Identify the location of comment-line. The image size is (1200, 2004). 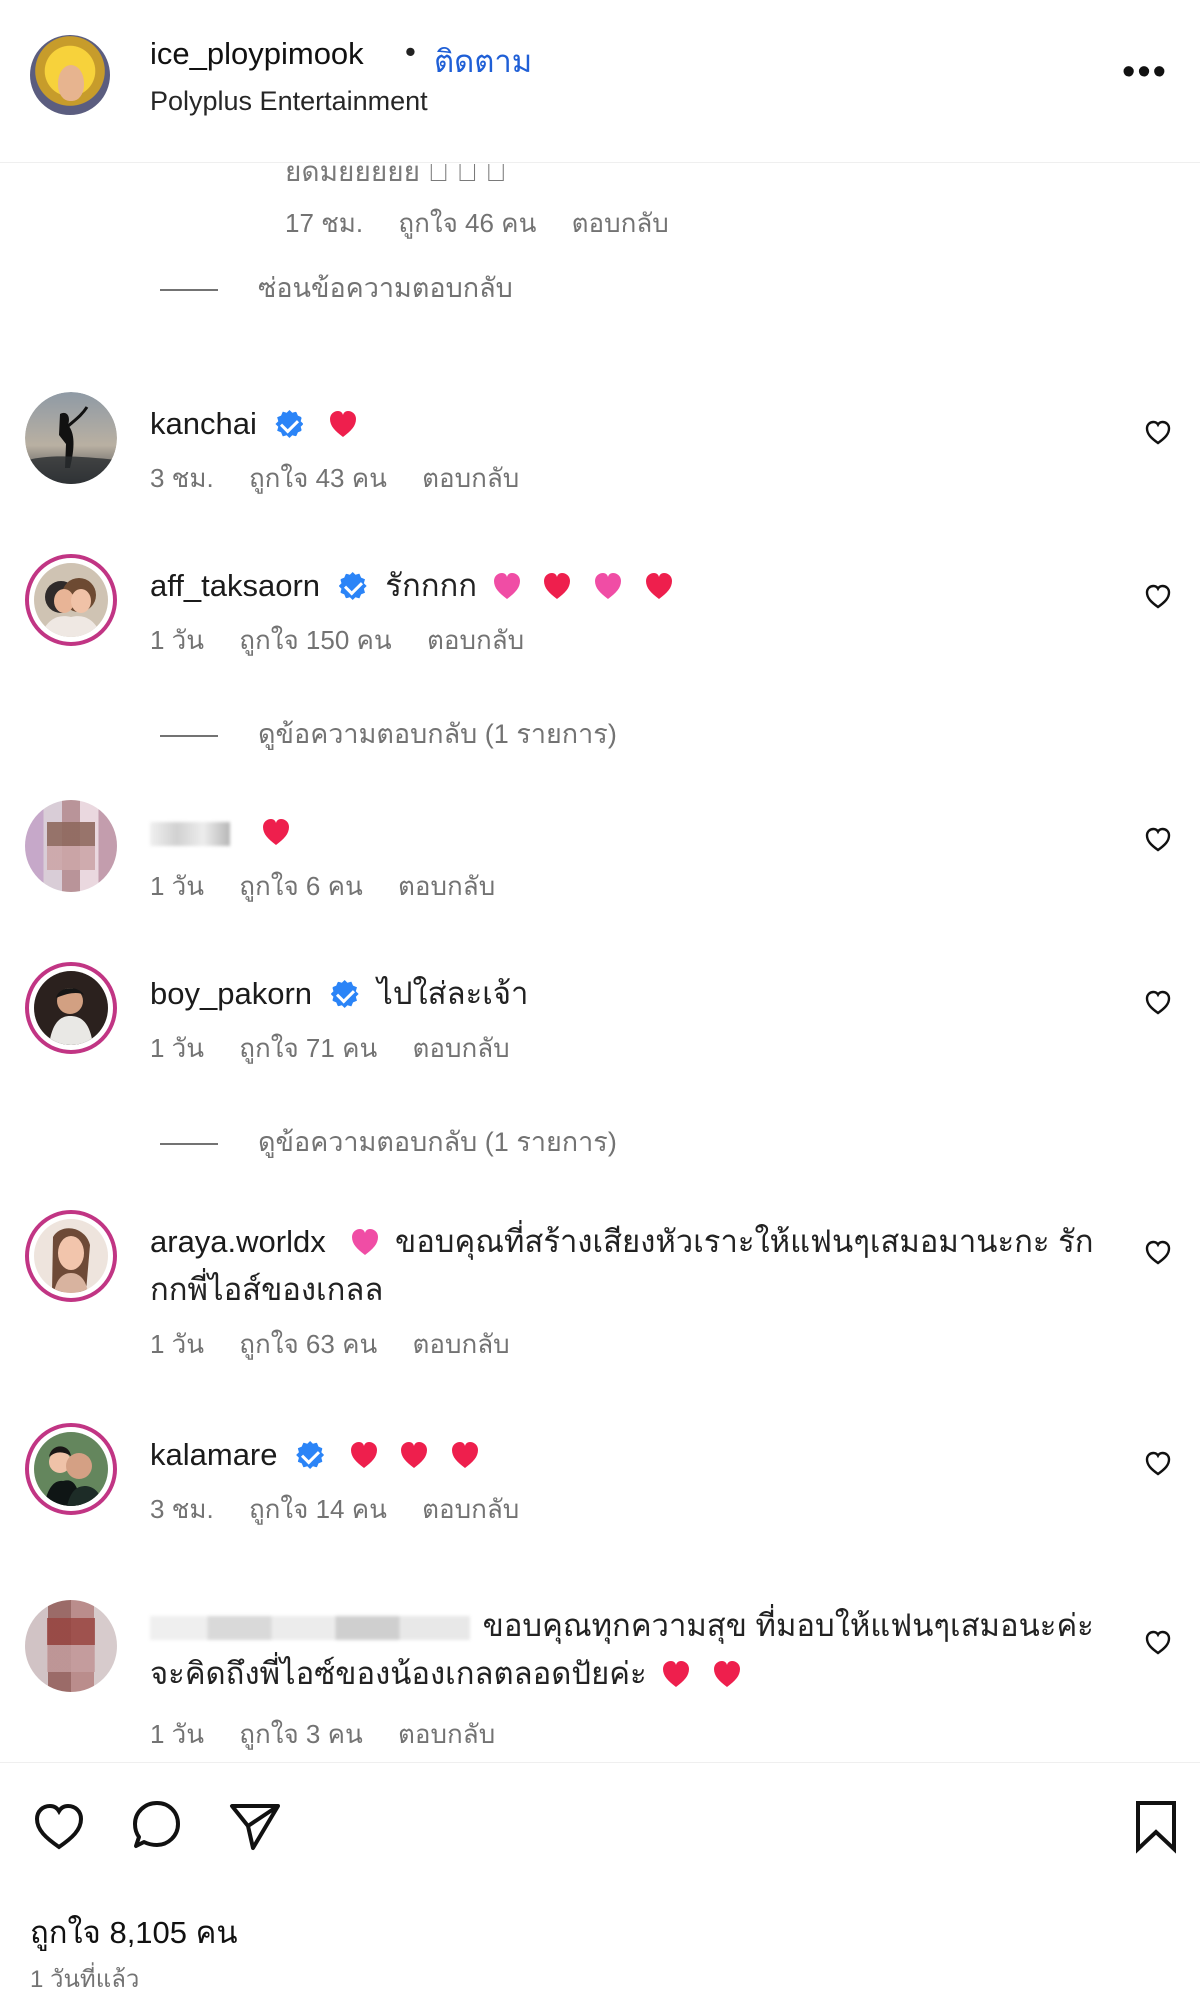
(625, 832).